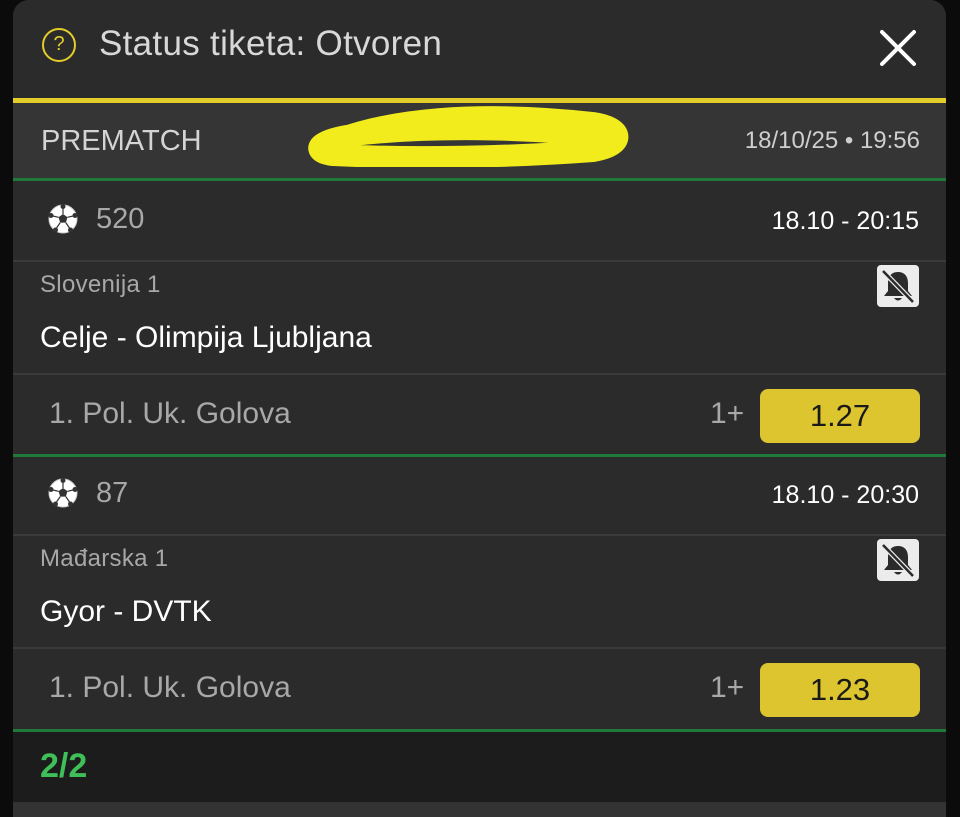 This screenshot has width=960, height=817. What do you see at coordinates (479, 809) in the screenshot?
I see `bottom-strip` at bounding box center [479, 809].